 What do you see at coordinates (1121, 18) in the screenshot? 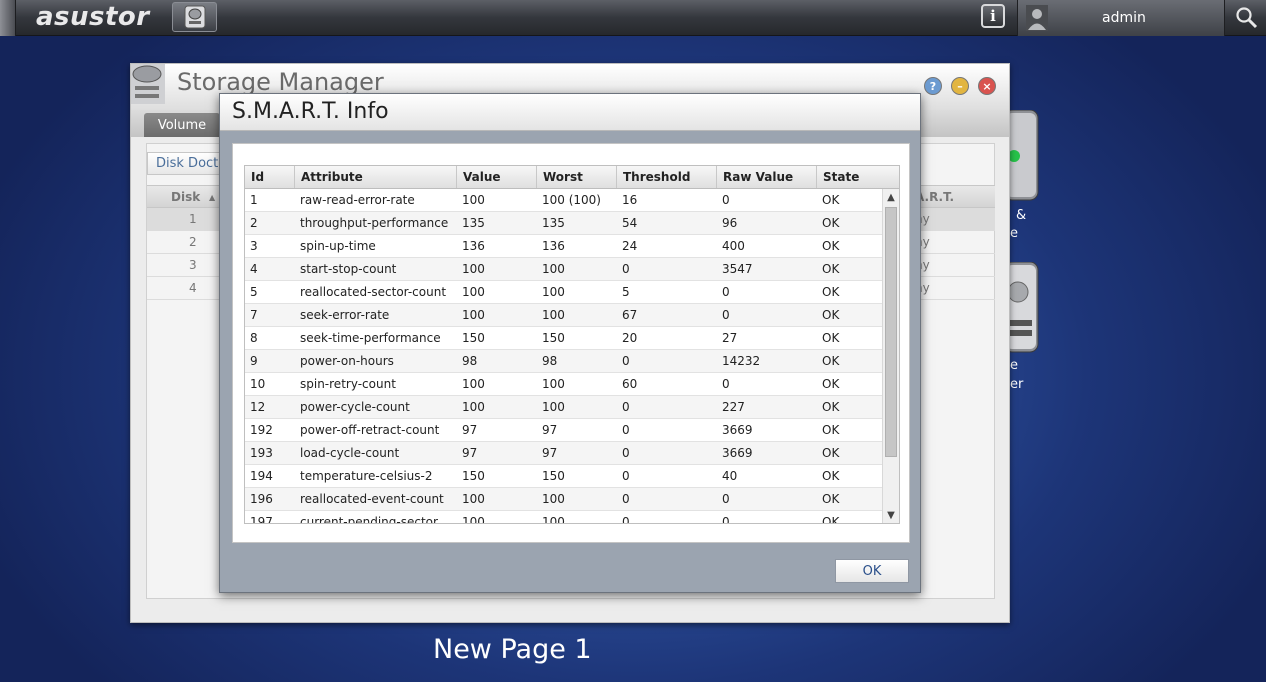
I see `user-menu: admin` at bounding box center [1121, 18].